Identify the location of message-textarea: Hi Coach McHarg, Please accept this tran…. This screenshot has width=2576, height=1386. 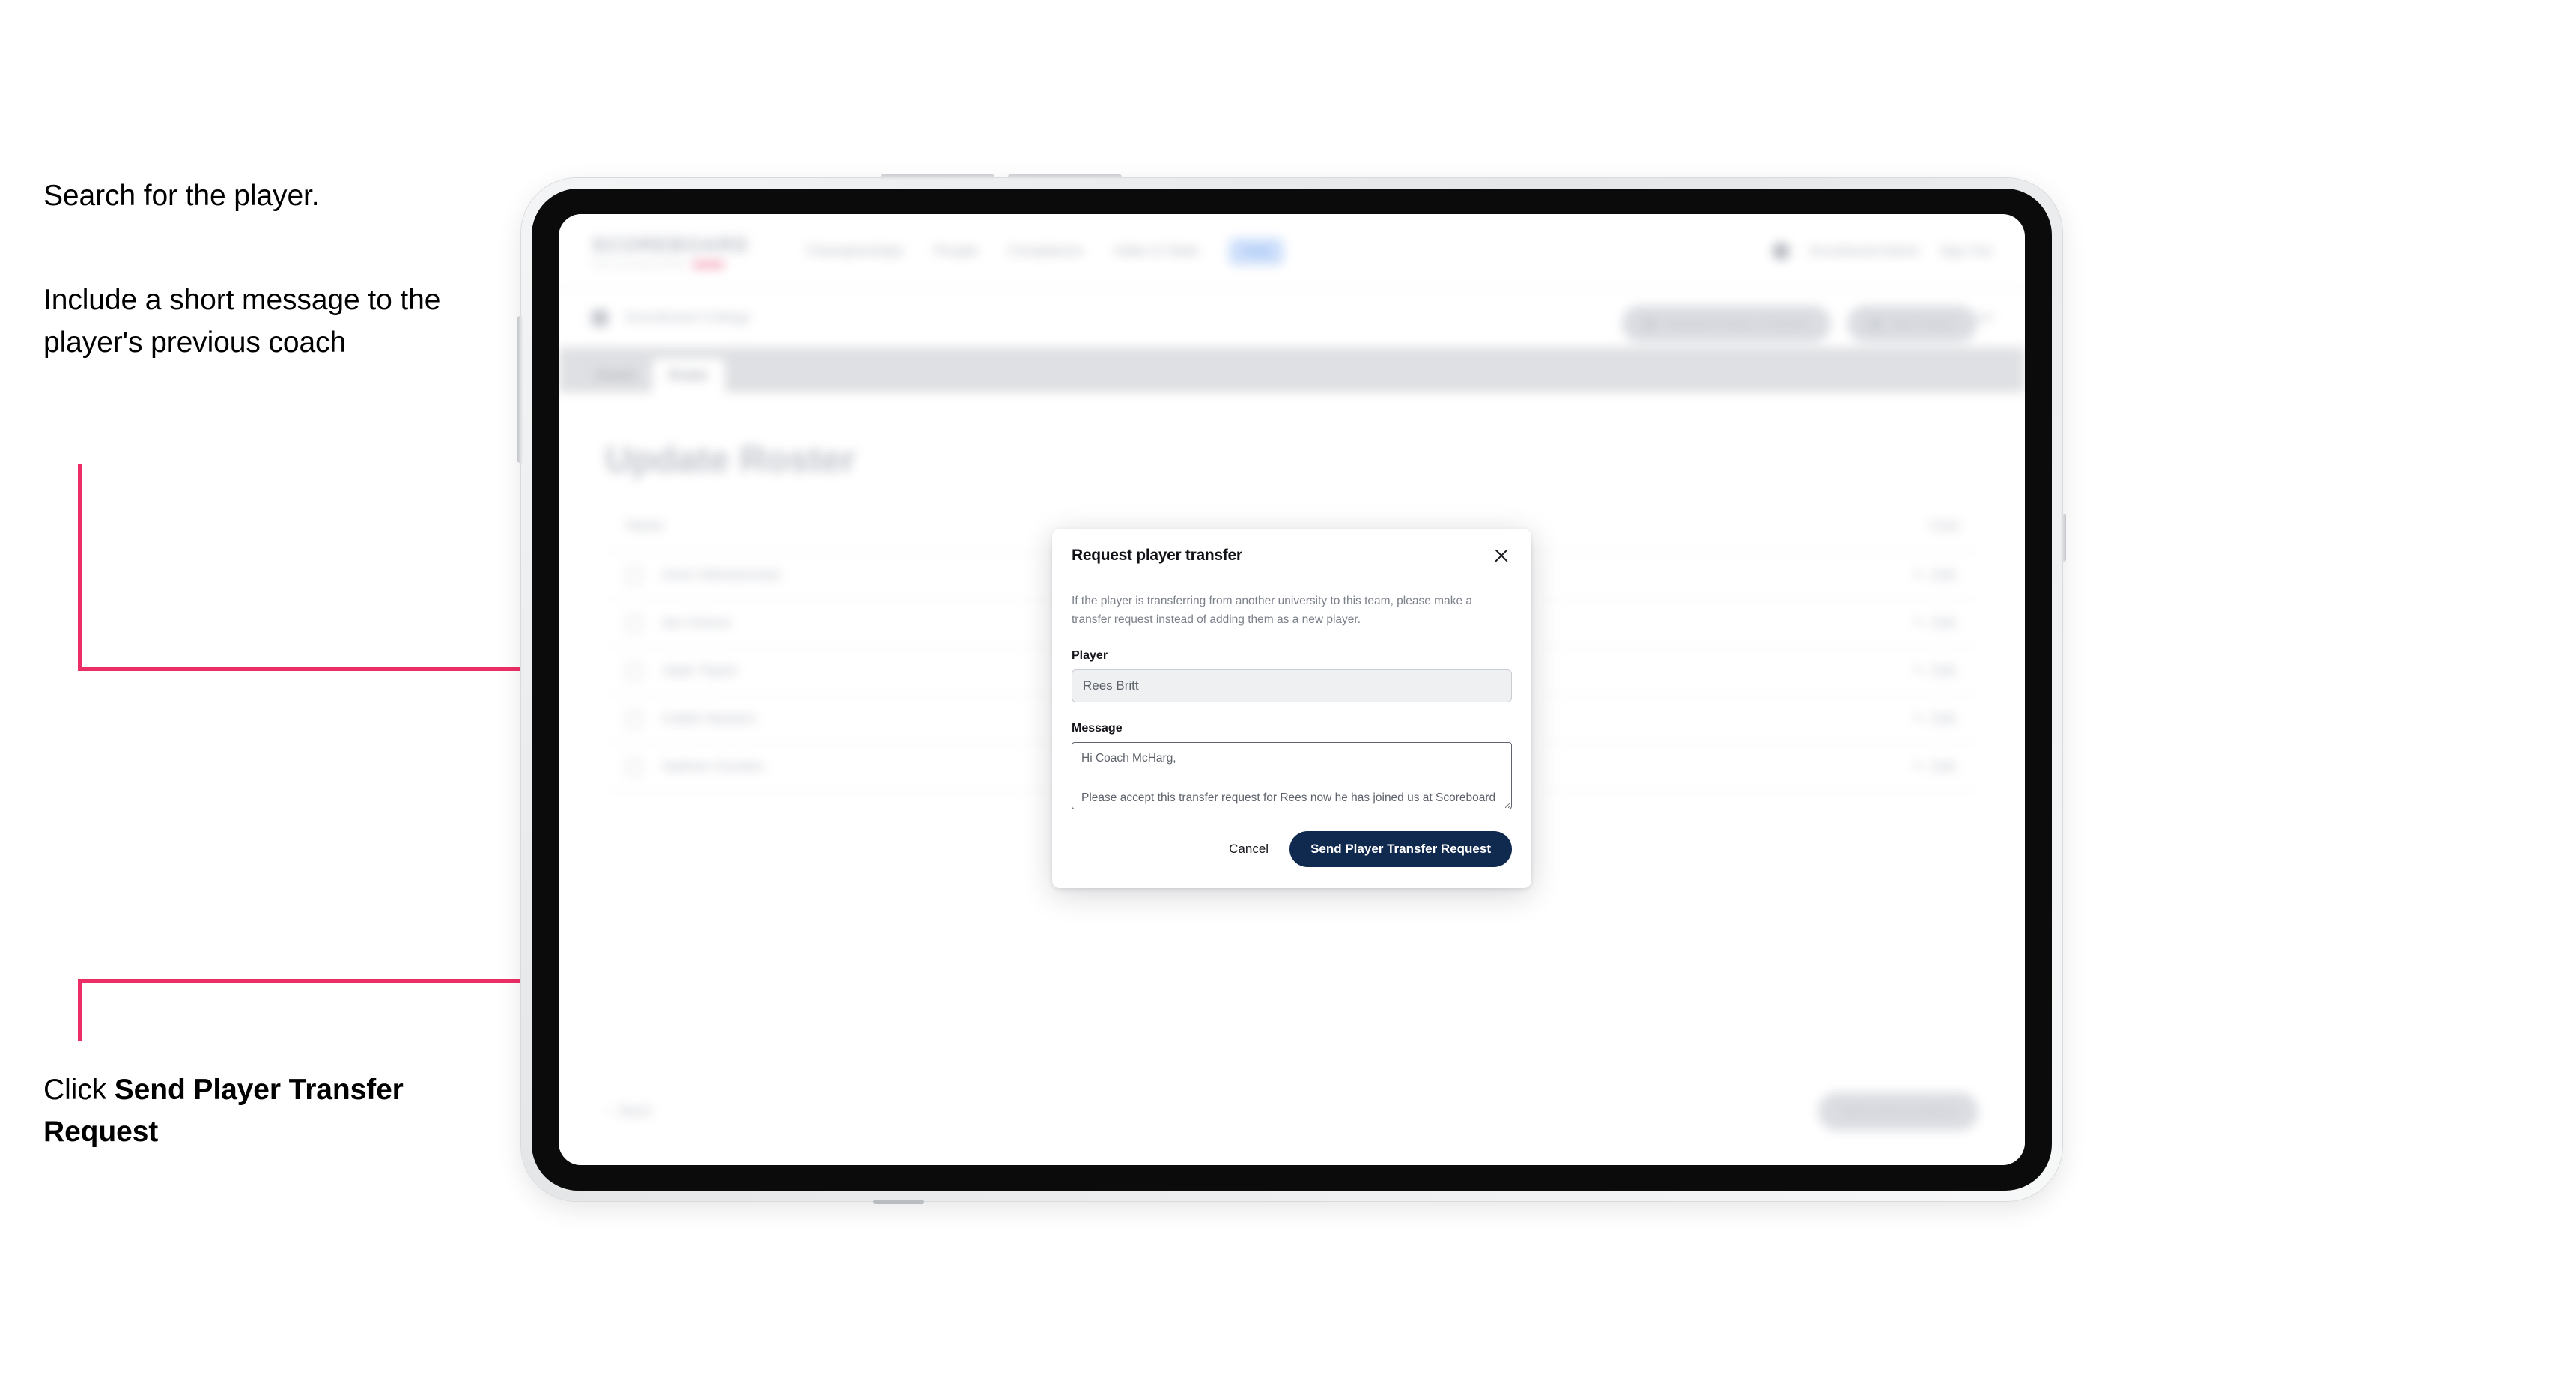
(1292, 775).